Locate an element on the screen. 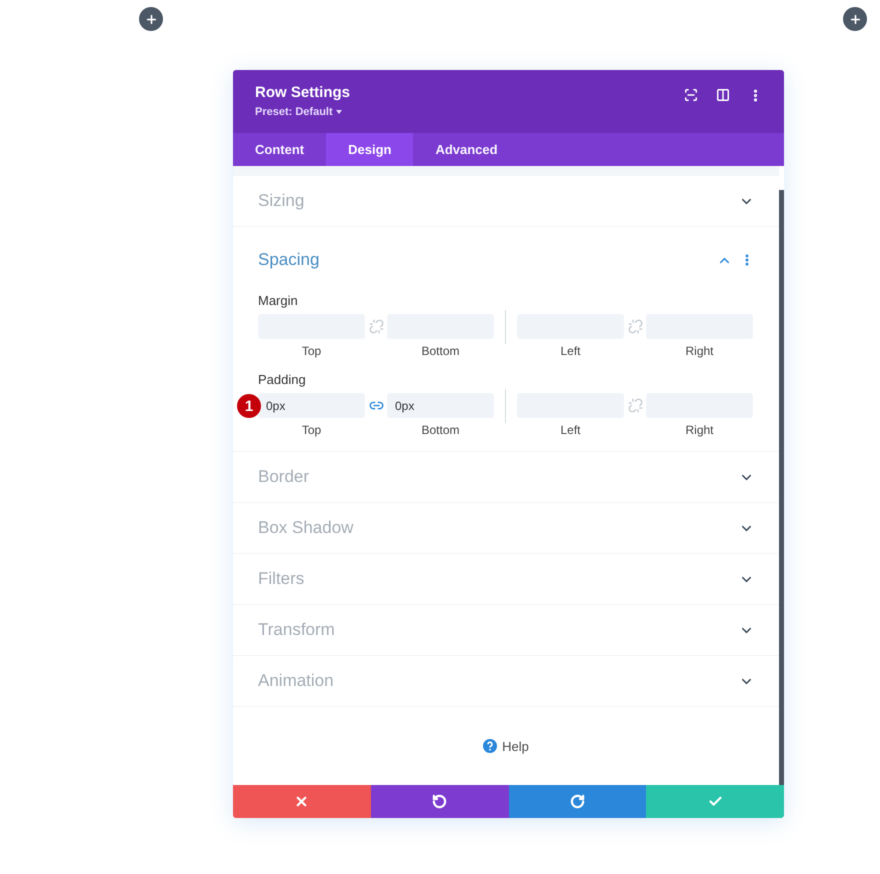 This screenshot has width=880, height=874. undo-button is located at coordinates (439, 801).